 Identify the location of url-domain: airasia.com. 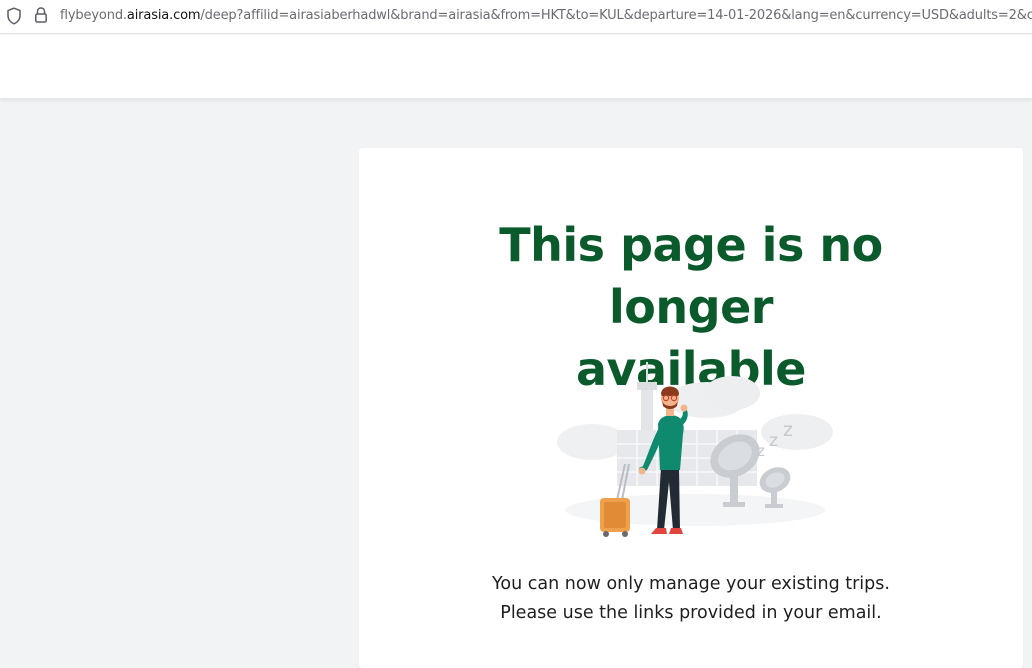
(163, 15).